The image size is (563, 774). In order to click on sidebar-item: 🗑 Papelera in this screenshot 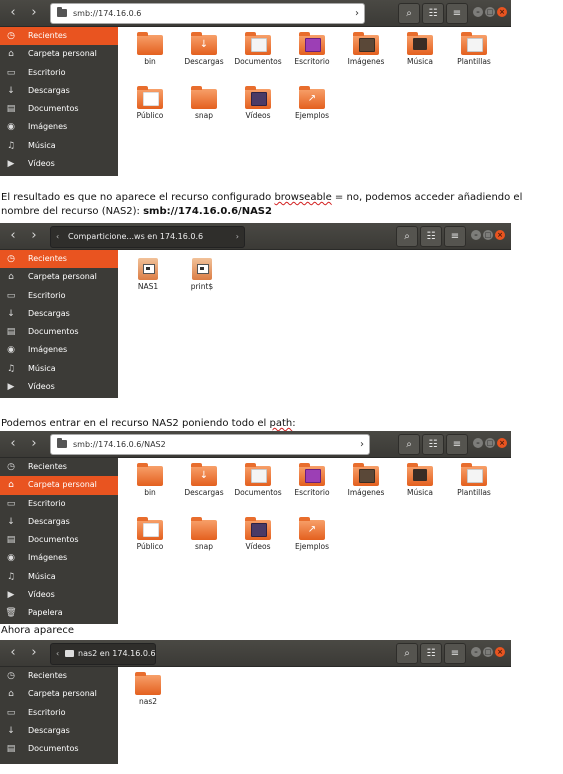, I will do `click(59, 613)`.